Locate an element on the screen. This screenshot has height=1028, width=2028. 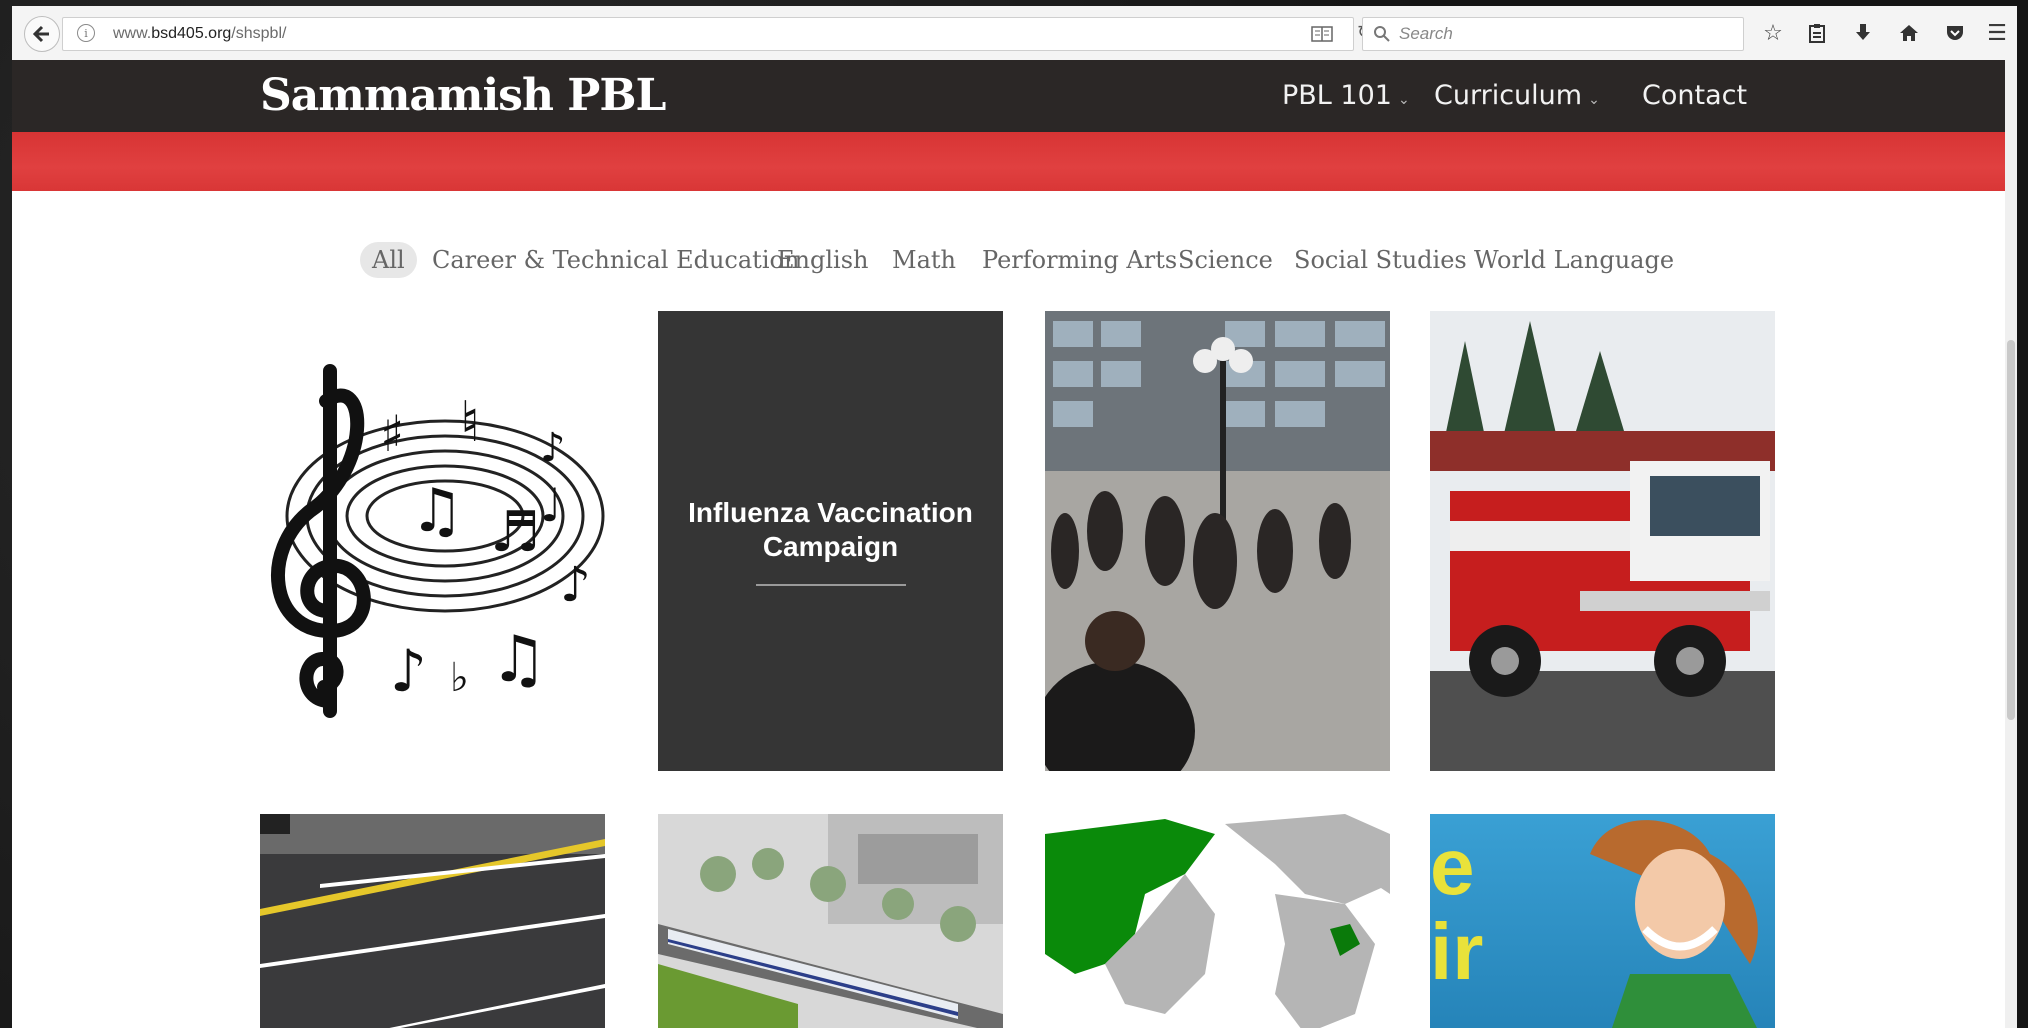
project-tile-light-rail is located at coordinates (830, 921).